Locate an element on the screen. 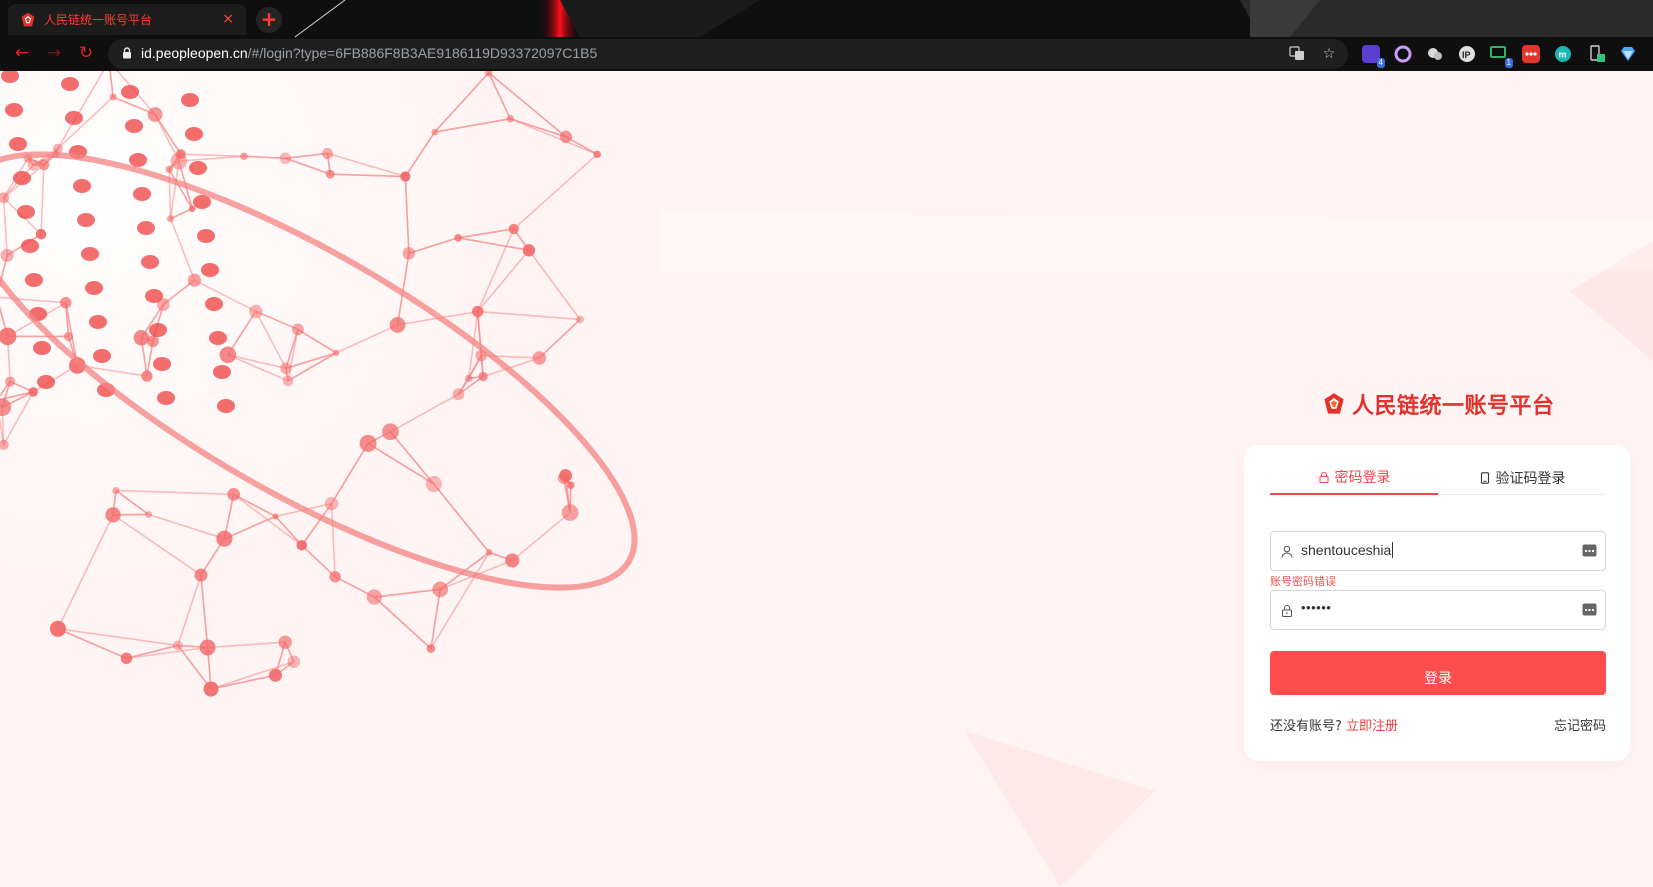 The image size is (1653, 887). login-error-message: 账号密码错误 is located at coordinates (1303, 581).